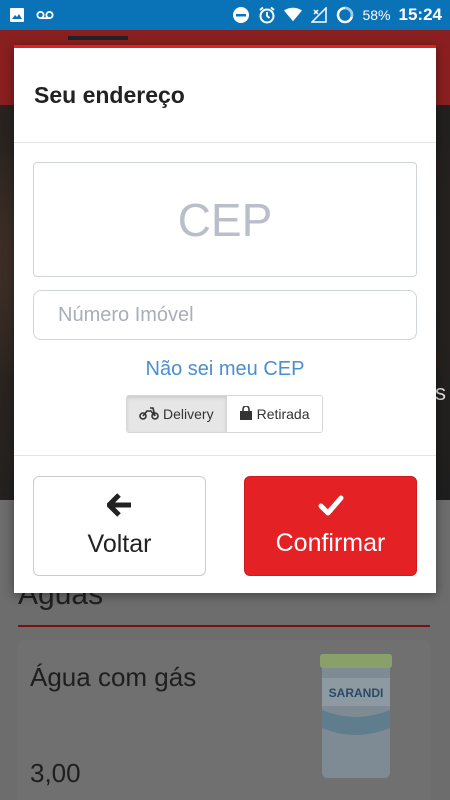 The width and height of the screenshot is (450, 800). What do you see at coordinates (225, 526) in the screenshot?
I see `modal-footer: Voltar Confirmar` at bounding box center [225, 526].